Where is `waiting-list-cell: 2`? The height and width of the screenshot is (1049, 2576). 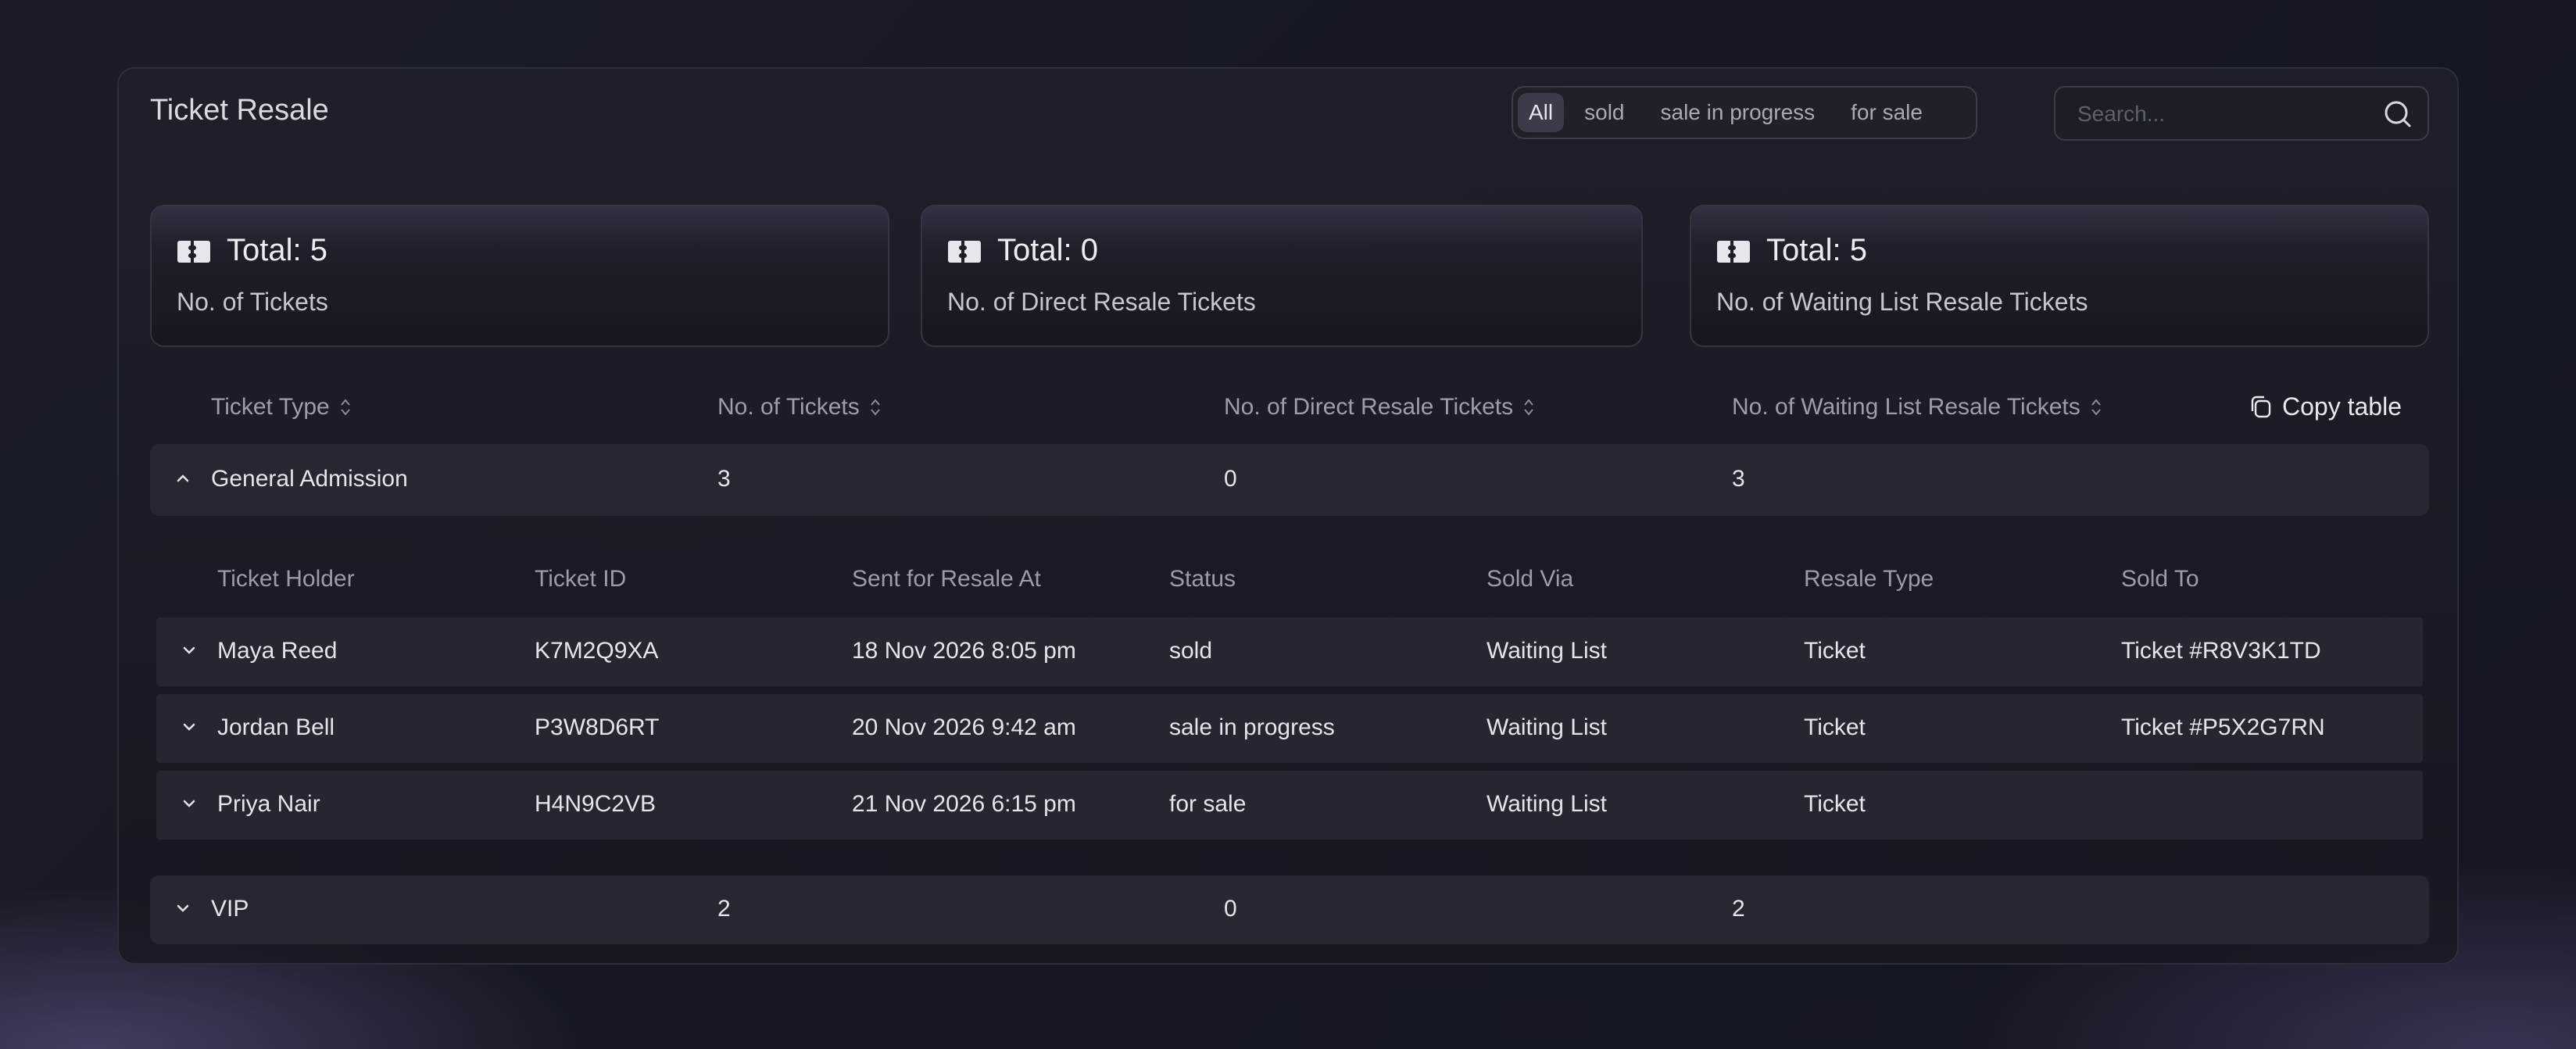 waiting-list-cell: 2 is located at coordinates (1738, 909).